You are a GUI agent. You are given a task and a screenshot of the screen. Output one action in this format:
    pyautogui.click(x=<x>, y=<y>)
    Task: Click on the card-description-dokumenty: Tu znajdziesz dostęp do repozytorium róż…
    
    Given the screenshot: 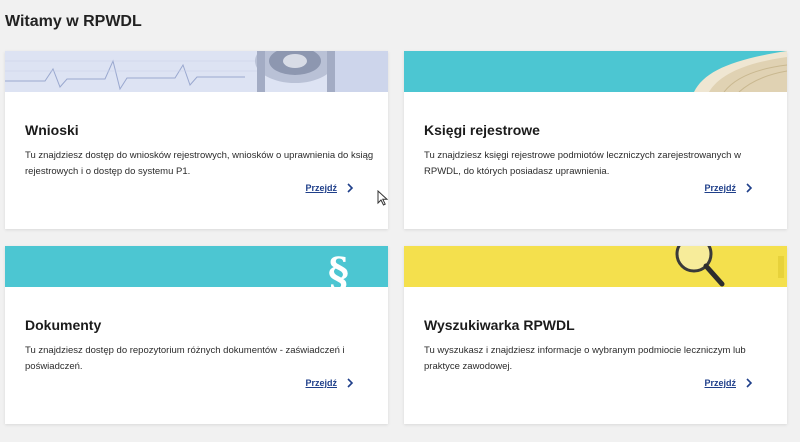 What is the action you would take?
    pyautogui.click(x=185, y=358)
    